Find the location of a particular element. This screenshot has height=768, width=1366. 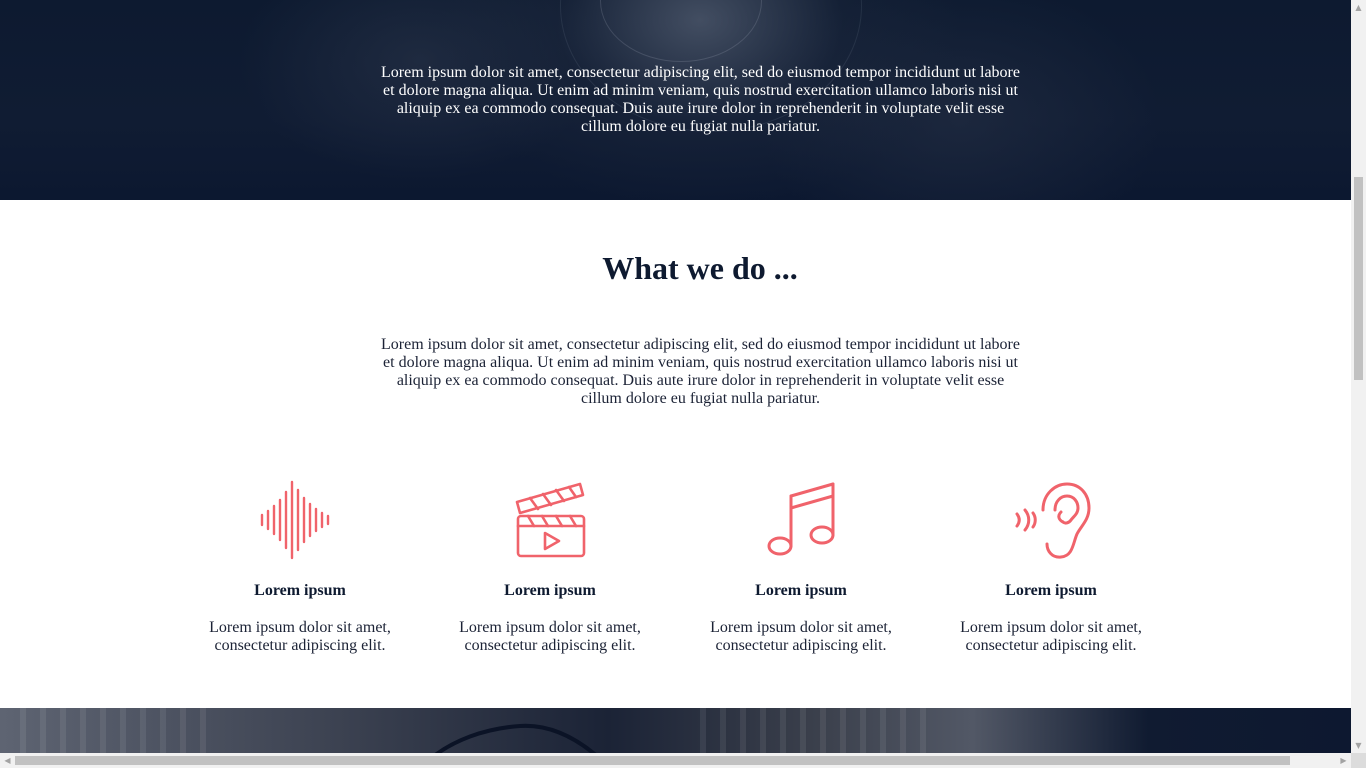

vertical-scrollbar: ▲ ▼ is located at coordinates (1358, 376).